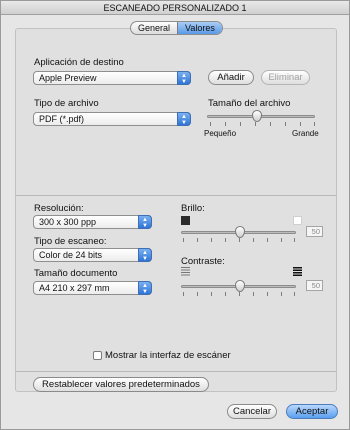 The width and height of the screenshot is (350, 430). I want to click on footer-divider, so click(176, 371).